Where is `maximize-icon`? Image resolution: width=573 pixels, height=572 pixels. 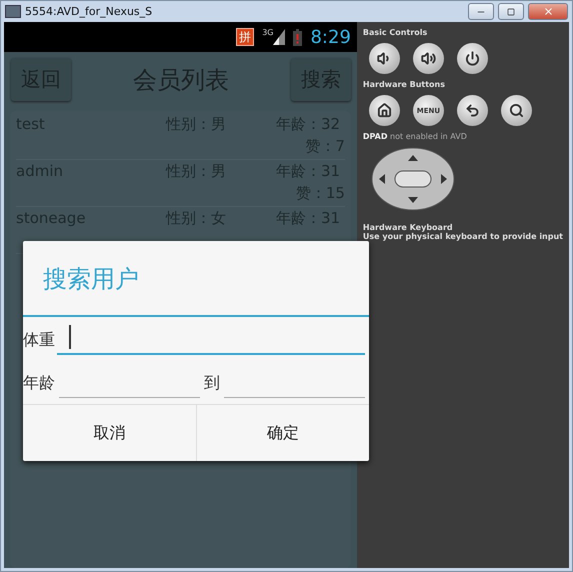 maximize-icon is located at coordinates (511, 12).